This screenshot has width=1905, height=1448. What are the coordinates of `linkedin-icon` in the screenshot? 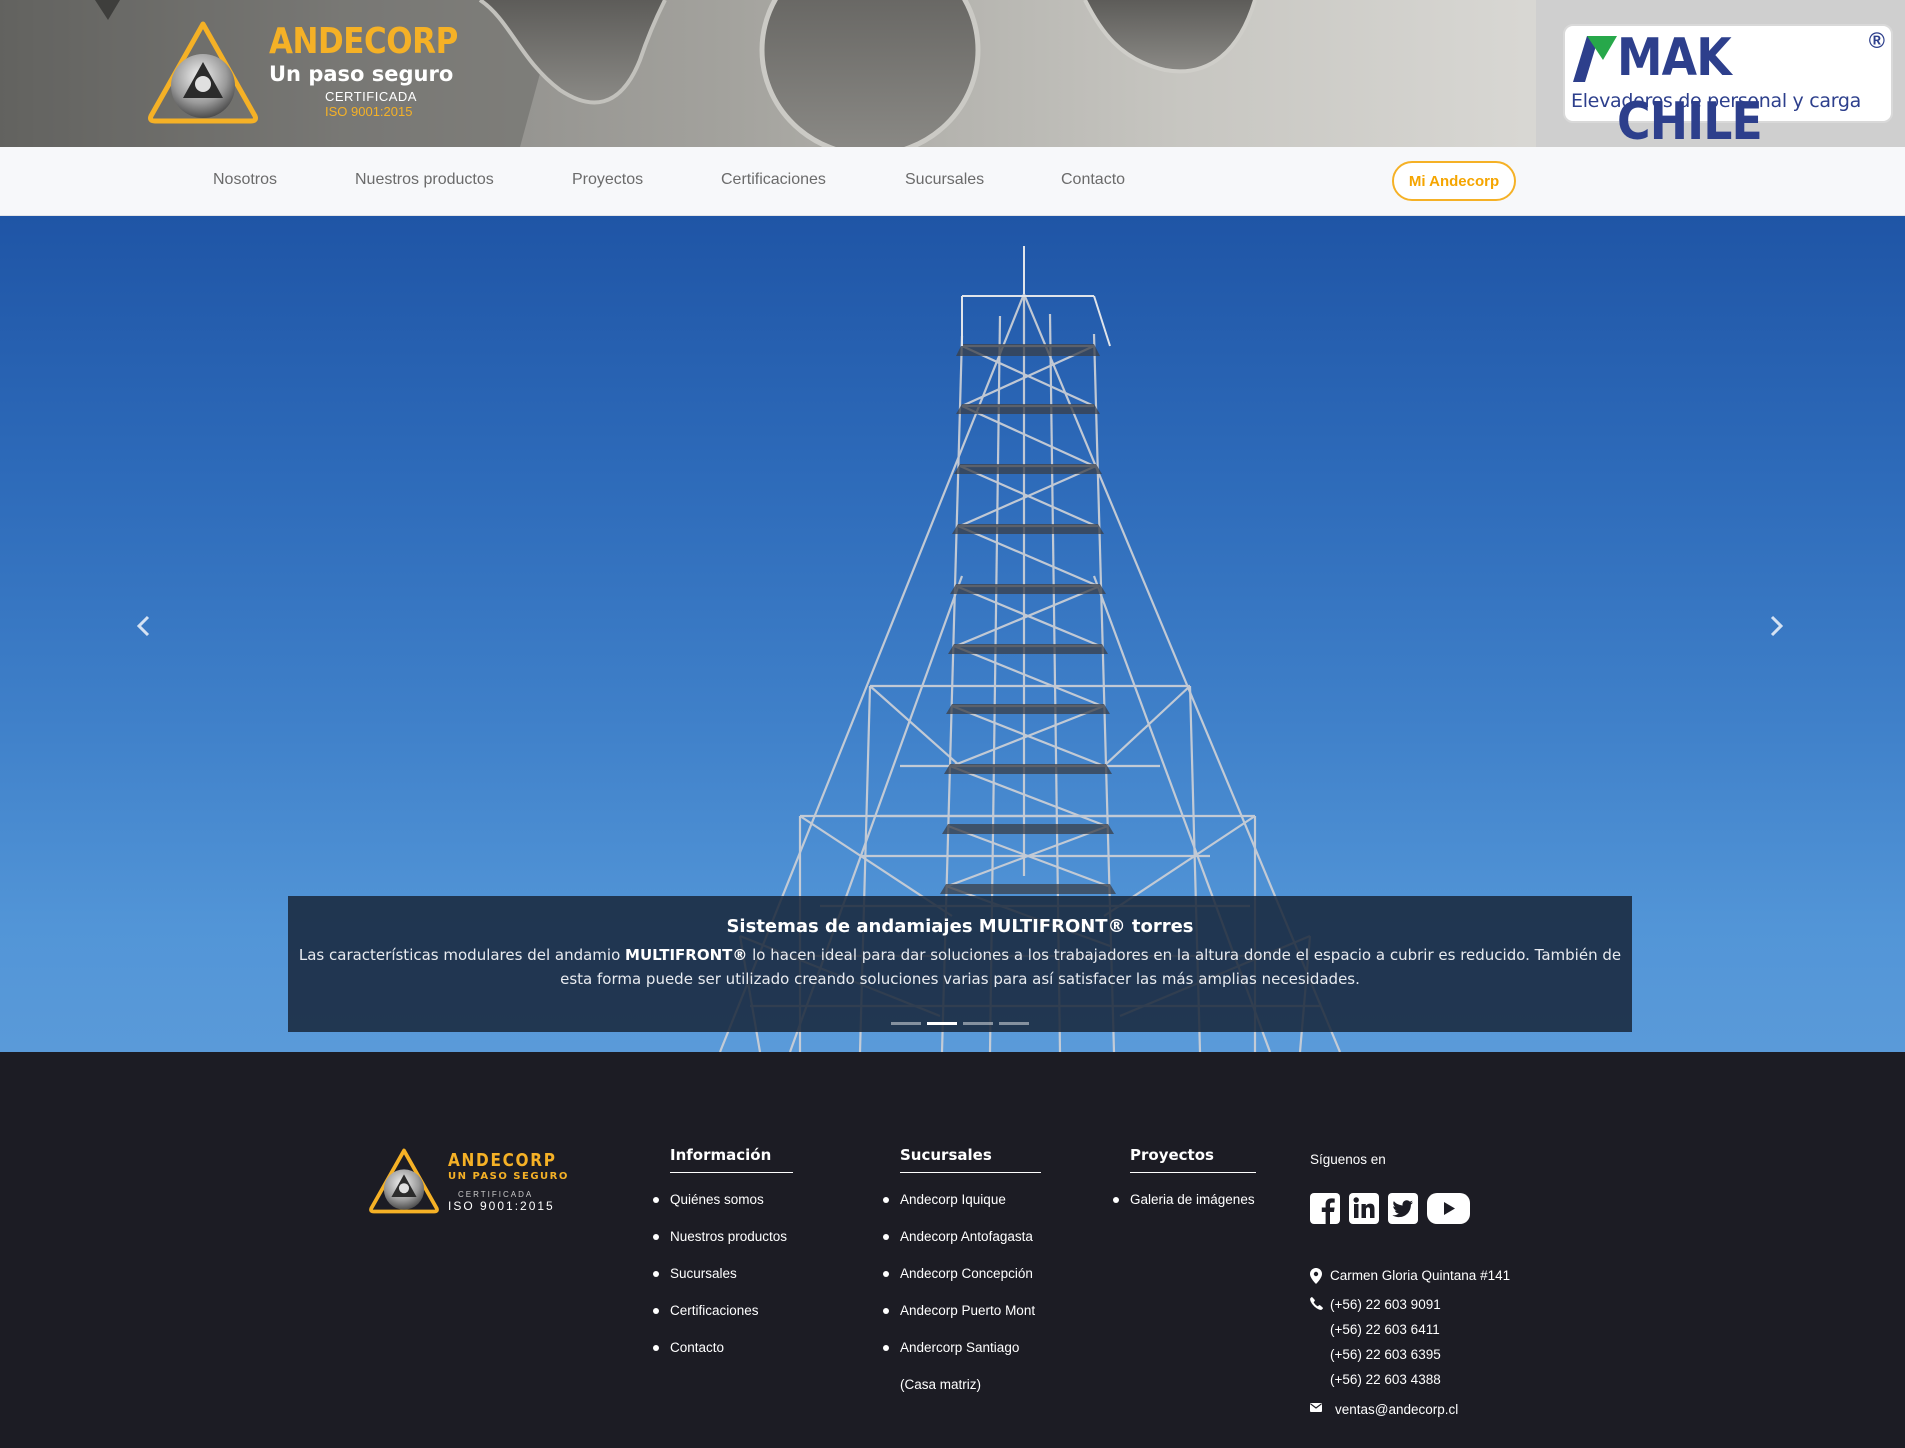 It's located at (1364, 1208).